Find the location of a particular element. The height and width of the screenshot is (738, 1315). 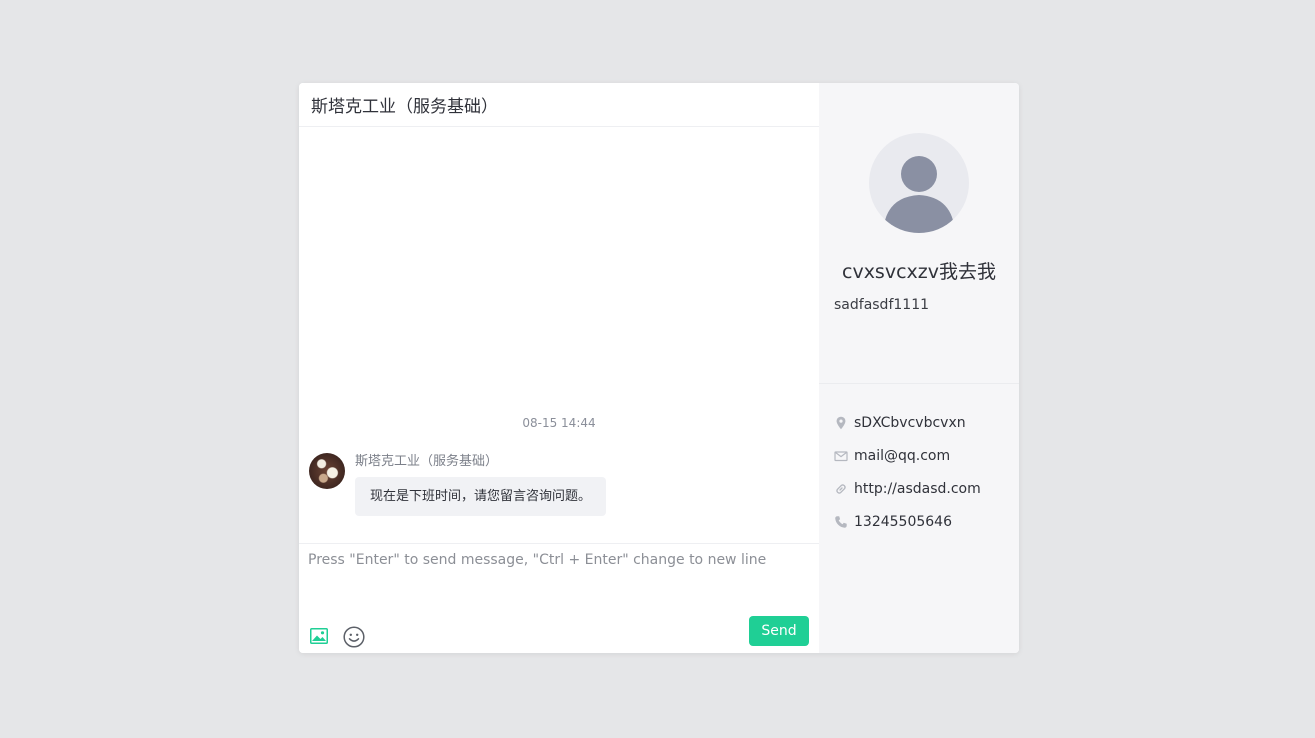

phone-icon is located at coordinates (841, 522).